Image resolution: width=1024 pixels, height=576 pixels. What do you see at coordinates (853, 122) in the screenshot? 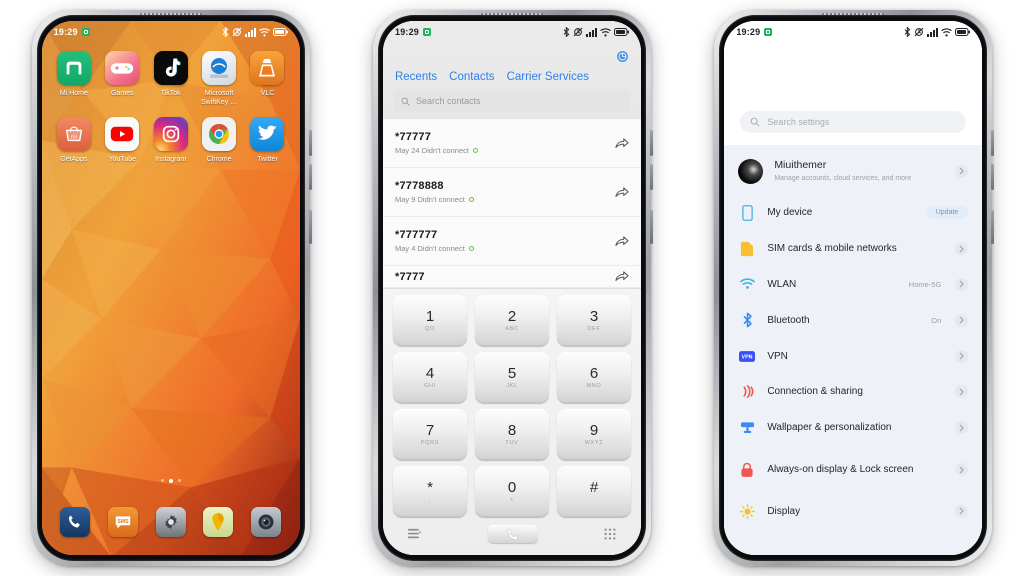
I see `search-settings-input: Search settings` at bounding box center [853, 122].